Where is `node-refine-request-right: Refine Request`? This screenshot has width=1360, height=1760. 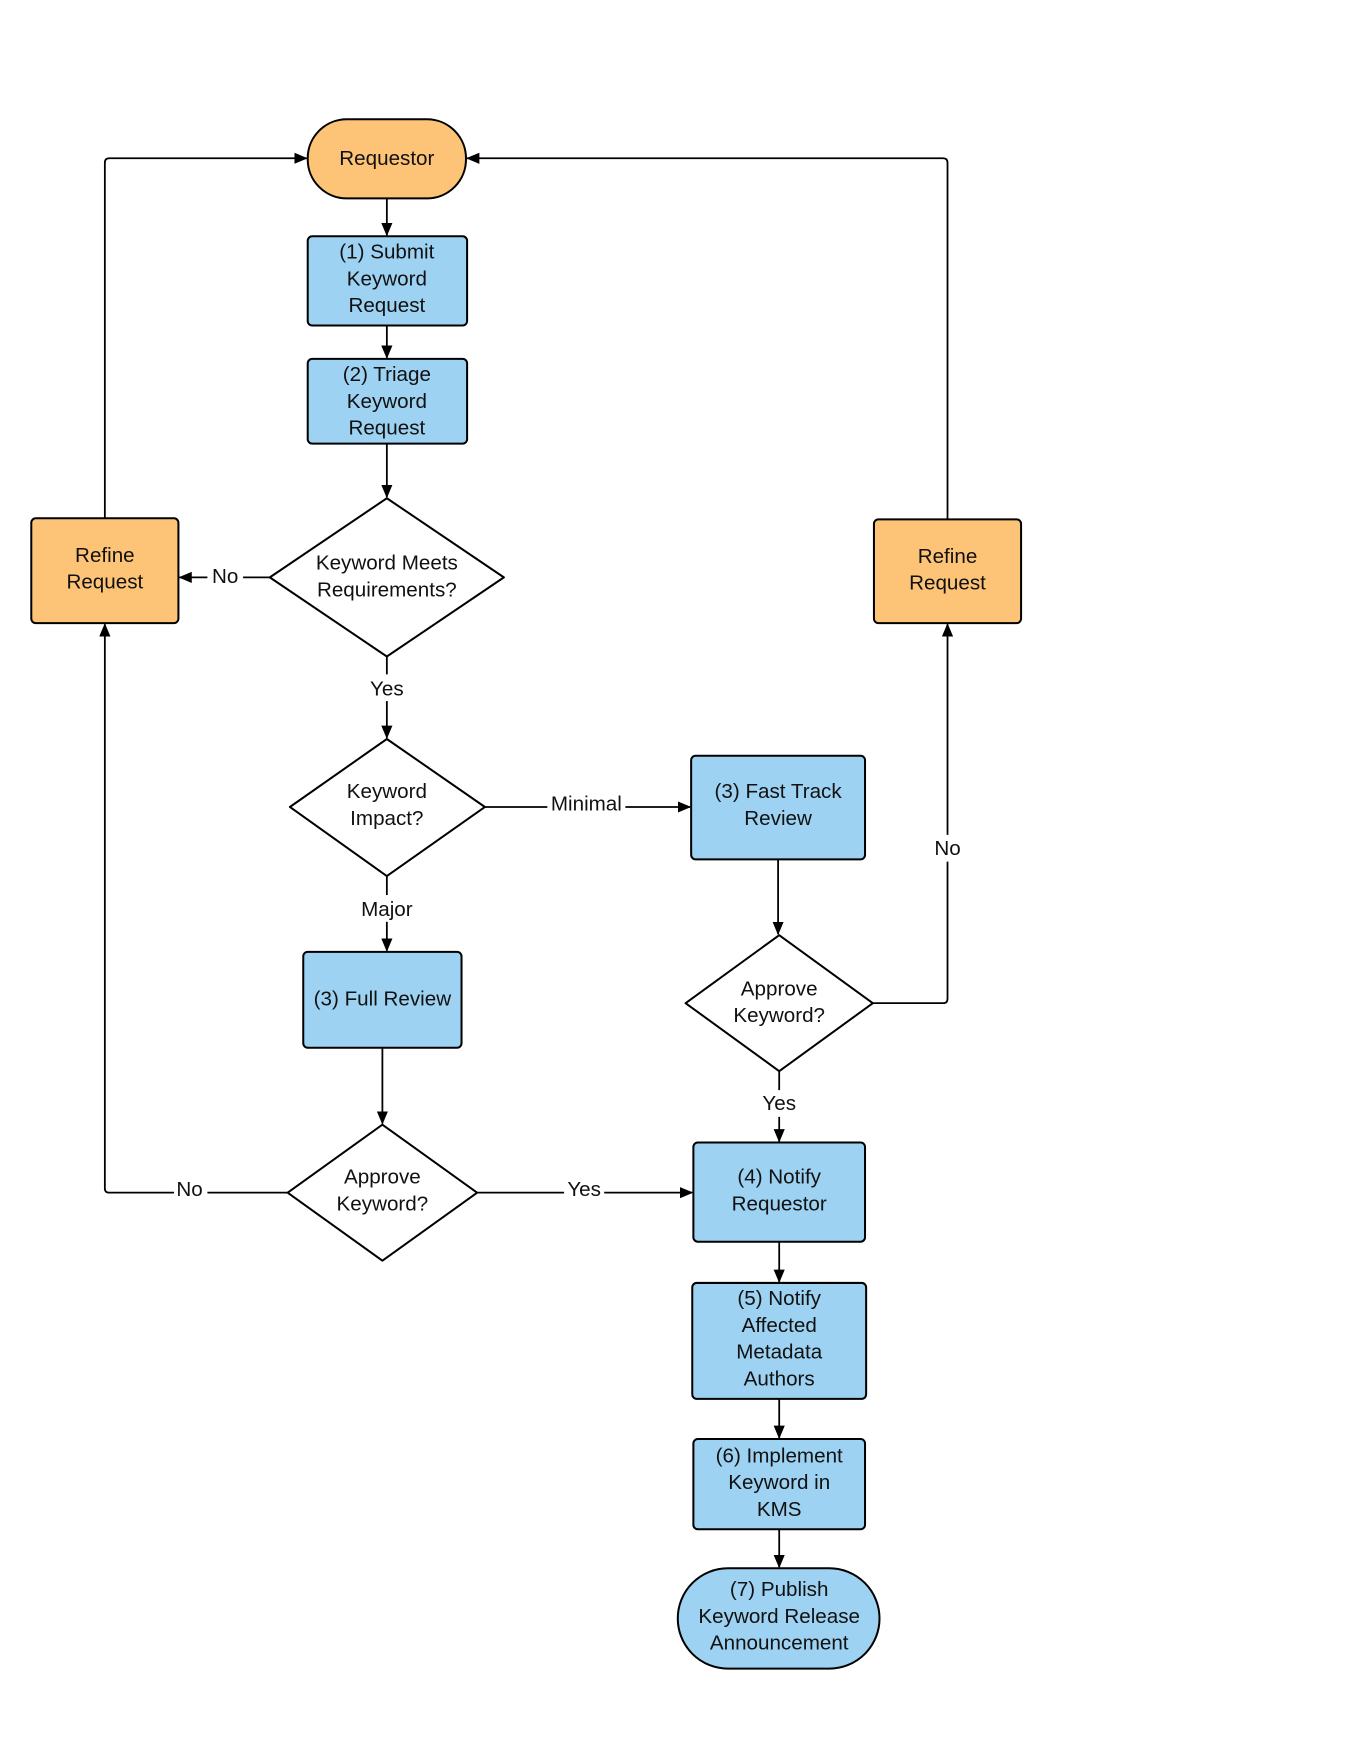 node-refine-request-right: Refine Request is located at coordinates (947, 571).